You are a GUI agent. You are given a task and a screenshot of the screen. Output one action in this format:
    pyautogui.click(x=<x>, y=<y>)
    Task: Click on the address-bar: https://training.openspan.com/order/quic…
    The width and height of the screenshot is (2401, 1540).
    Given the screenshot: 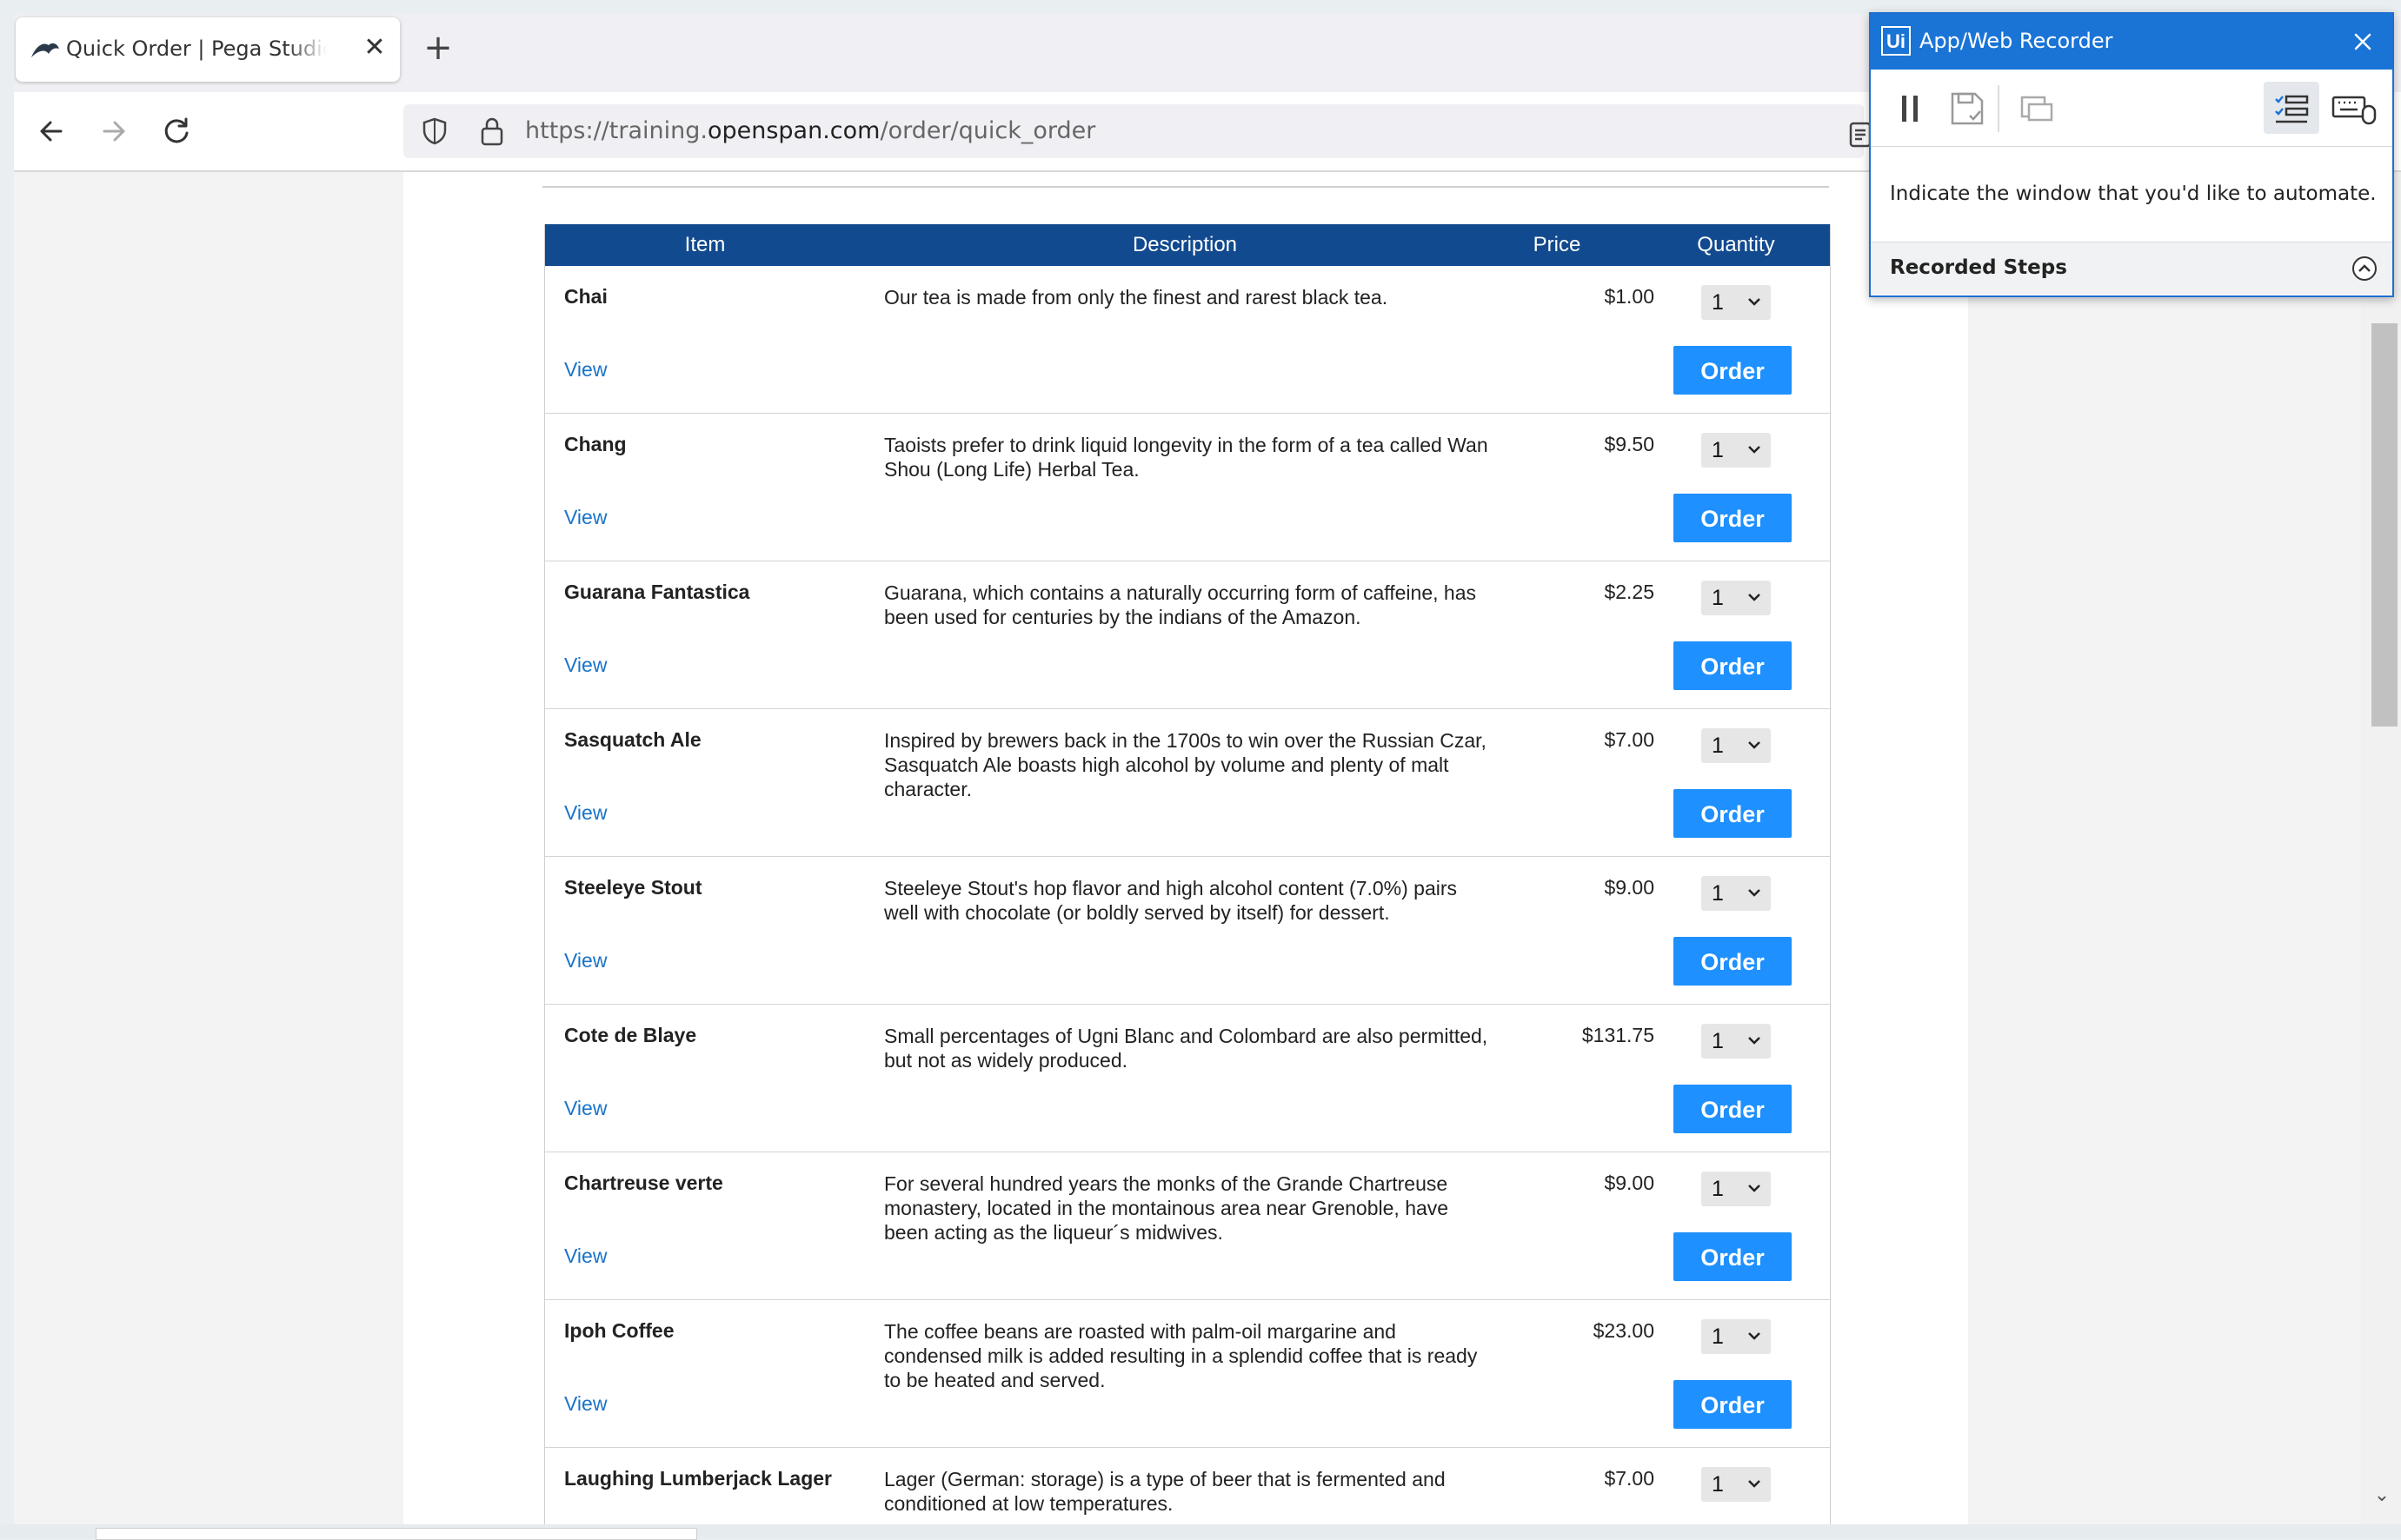 What is the action you would take?
    pyautogui.click(x=1133, y=131)
    